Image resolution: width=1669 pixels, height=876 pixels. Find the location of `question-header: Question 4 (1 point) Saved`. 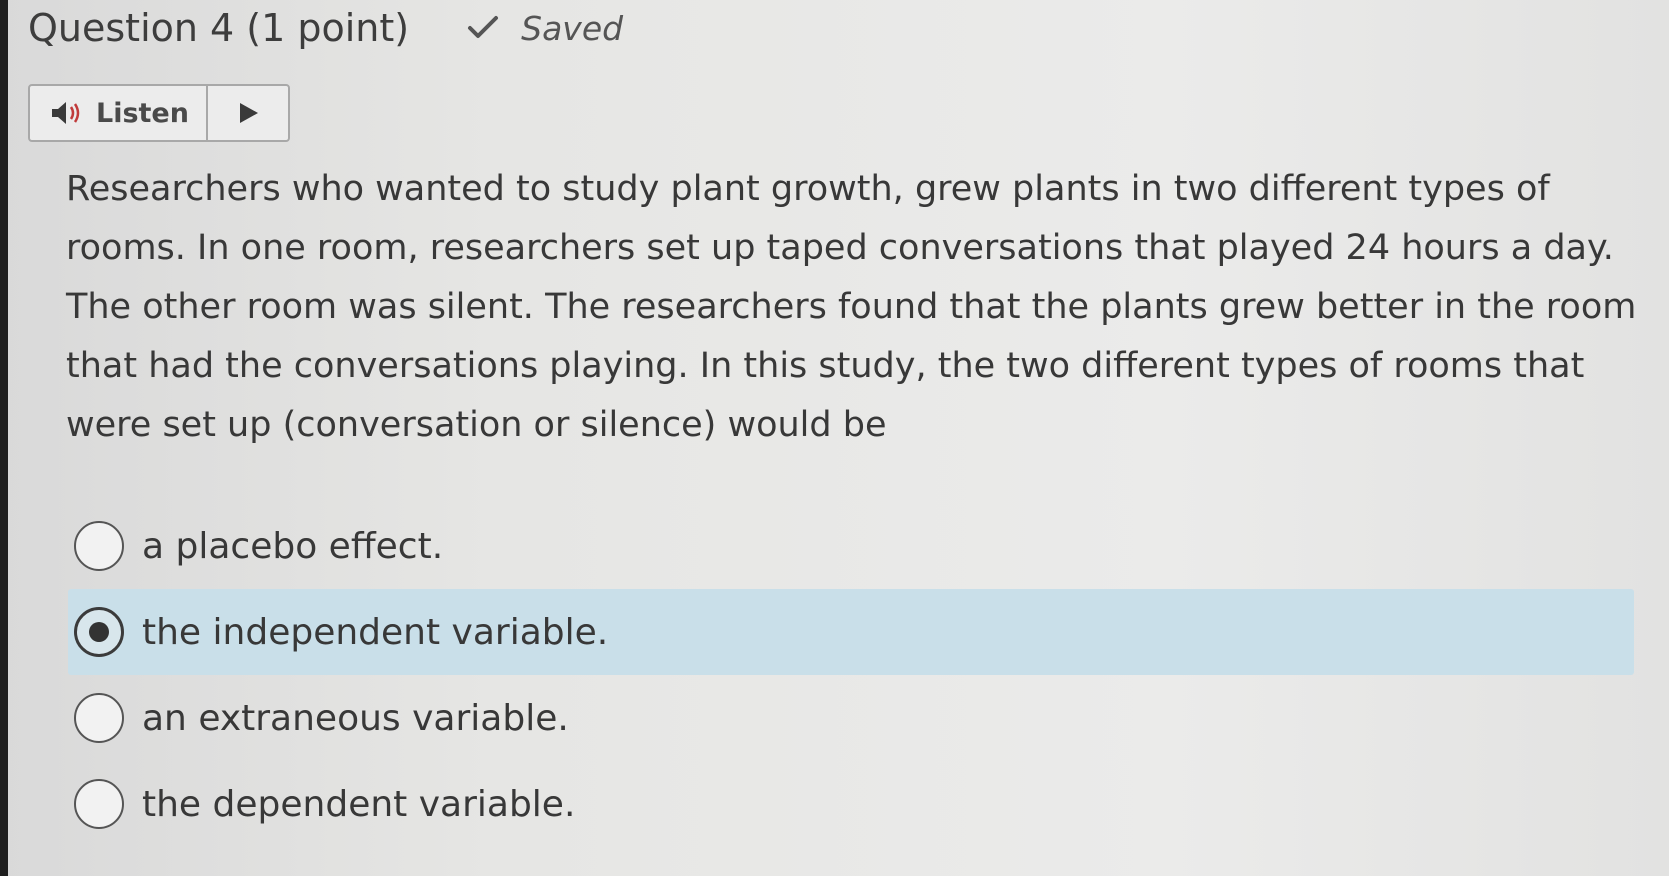

question-header: Question 4 (1 point) Saved is located at coordinates (325, 28).